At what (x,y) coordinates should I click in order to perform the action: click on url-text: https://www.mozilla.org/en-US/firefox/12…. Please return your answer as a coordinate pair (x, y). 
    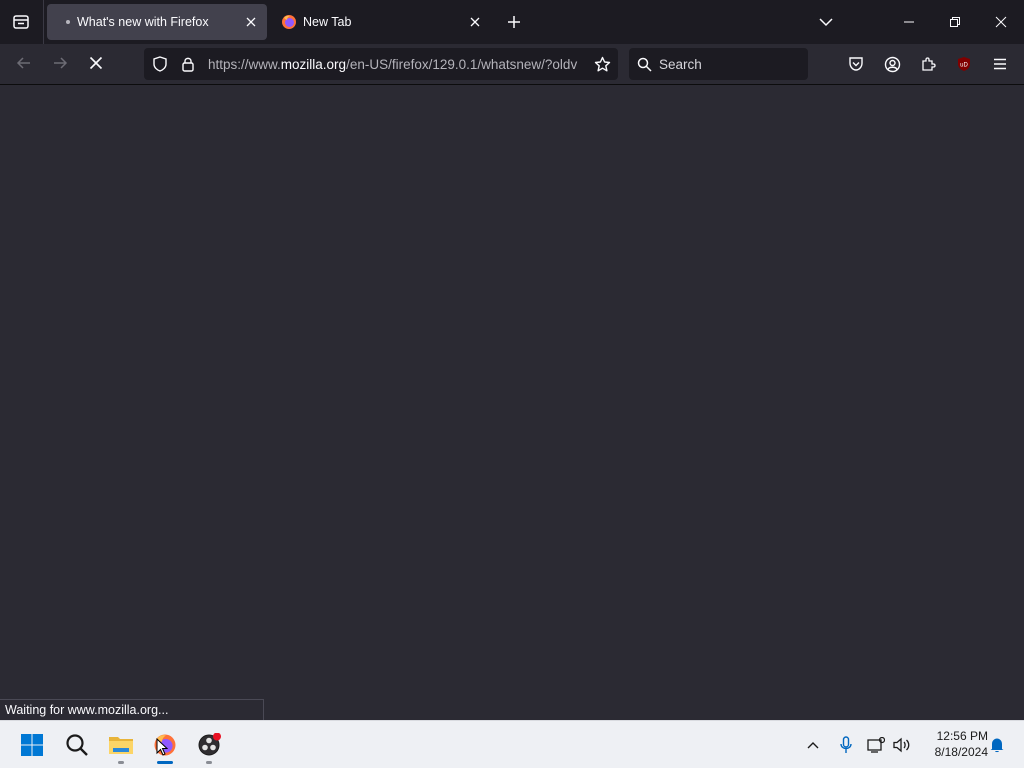
    Looking at the image, I should click on (397, 64).